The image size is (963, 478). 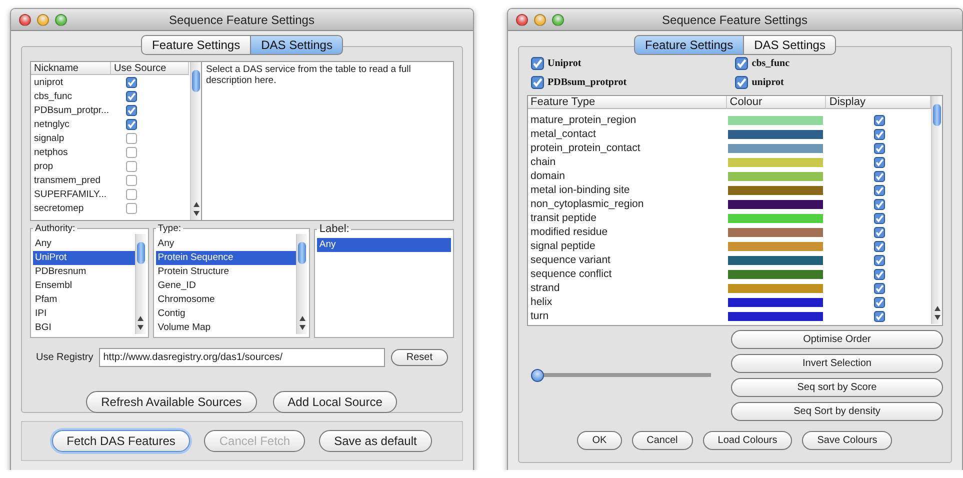 I want to click on list-item: Contig, so click(x=226, y=314).